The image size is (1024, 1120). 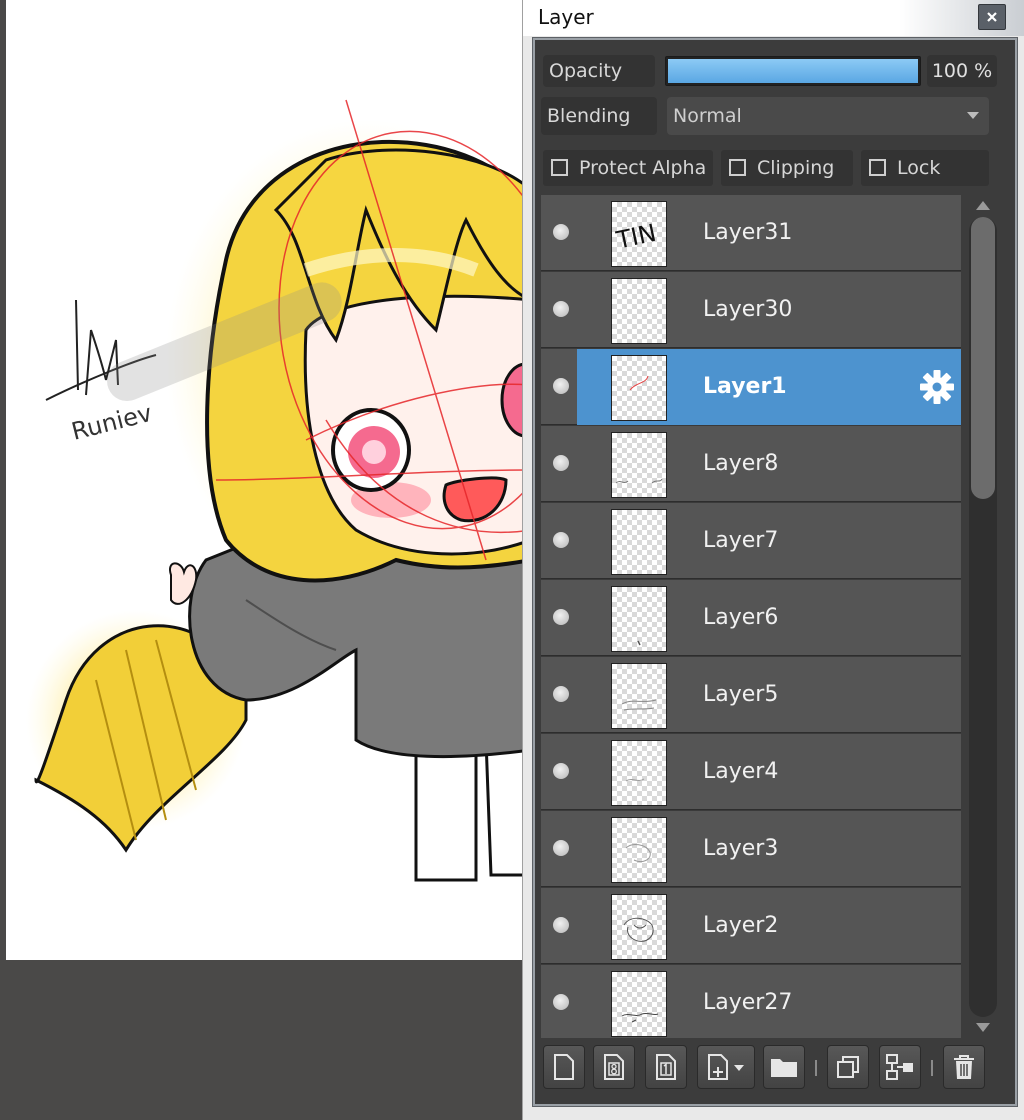 I want to click on layer-name: Layer1, so click(x=745, y=386).